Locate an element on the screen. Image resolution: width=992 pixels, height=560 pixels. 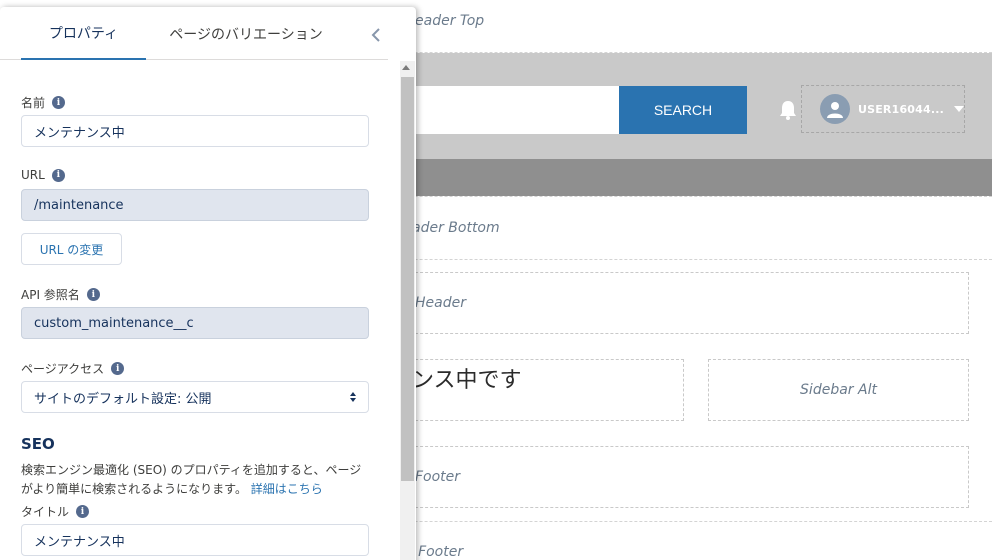
seo-title-field-label: タイトル i is located at coordinates (55, 511).